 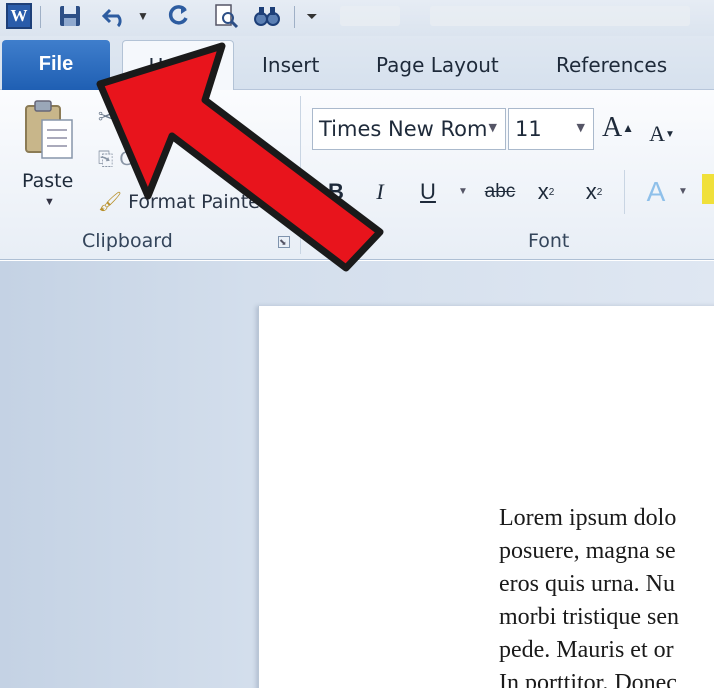 I want to click on tab-page-layout: Page Layout, so click(x=437, y=65).